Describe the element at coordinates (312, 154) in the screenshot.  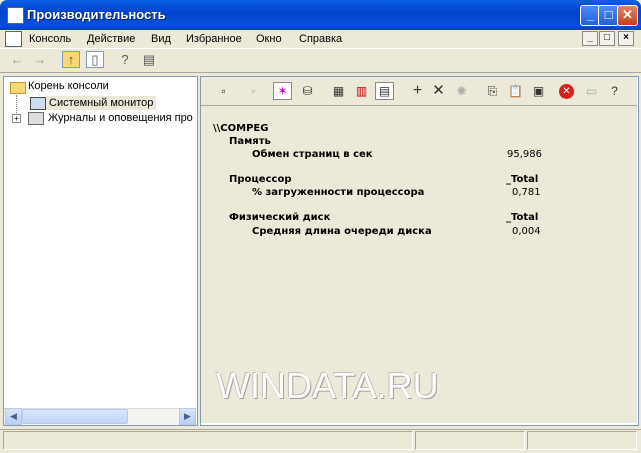
I see `counter-pages-per-sec: Обмен страниц в сек` at that location.